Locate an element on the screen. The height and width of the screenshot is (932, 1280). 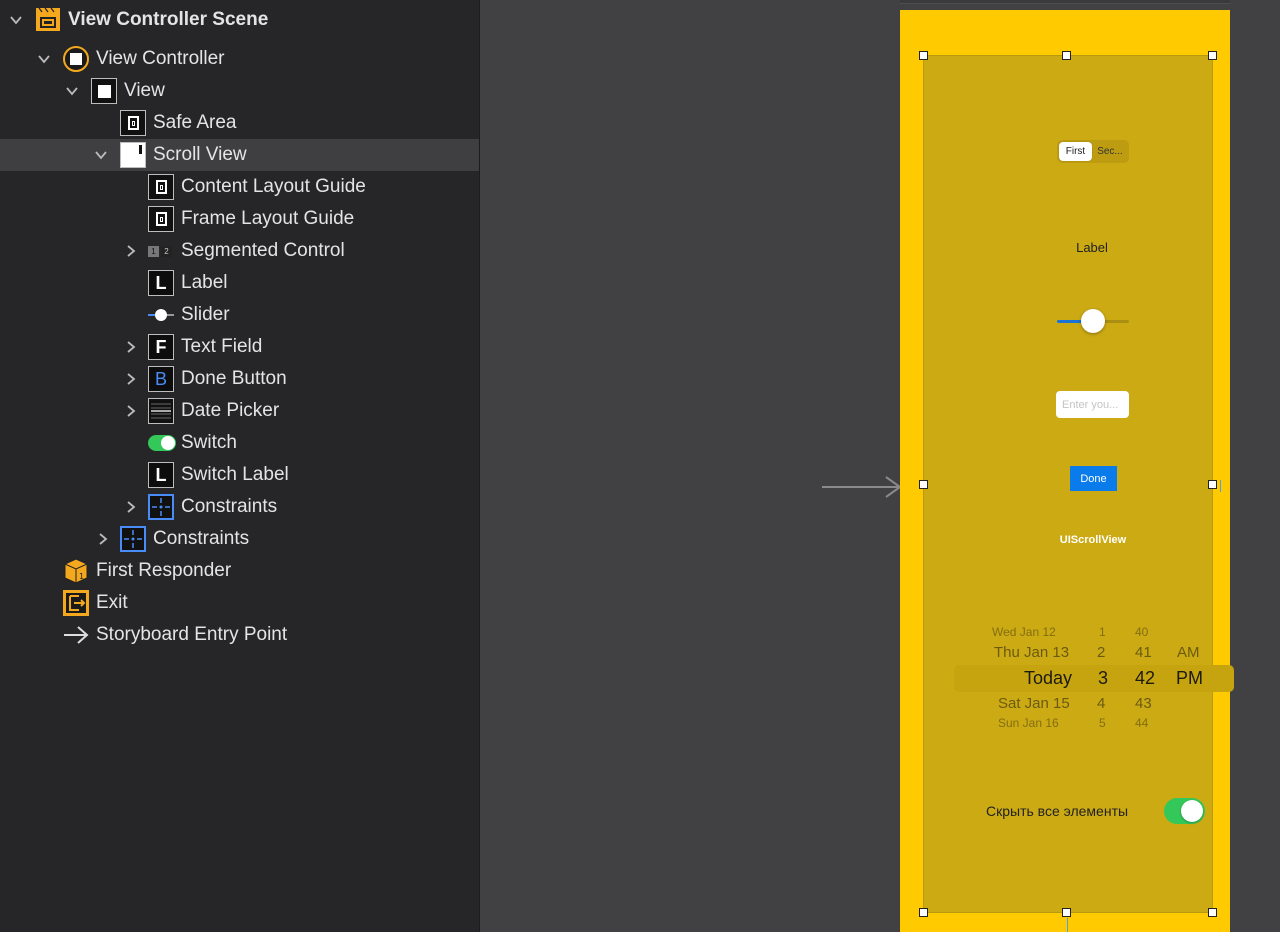
picker-hour: 5 is located at coordinates (1102, 722).